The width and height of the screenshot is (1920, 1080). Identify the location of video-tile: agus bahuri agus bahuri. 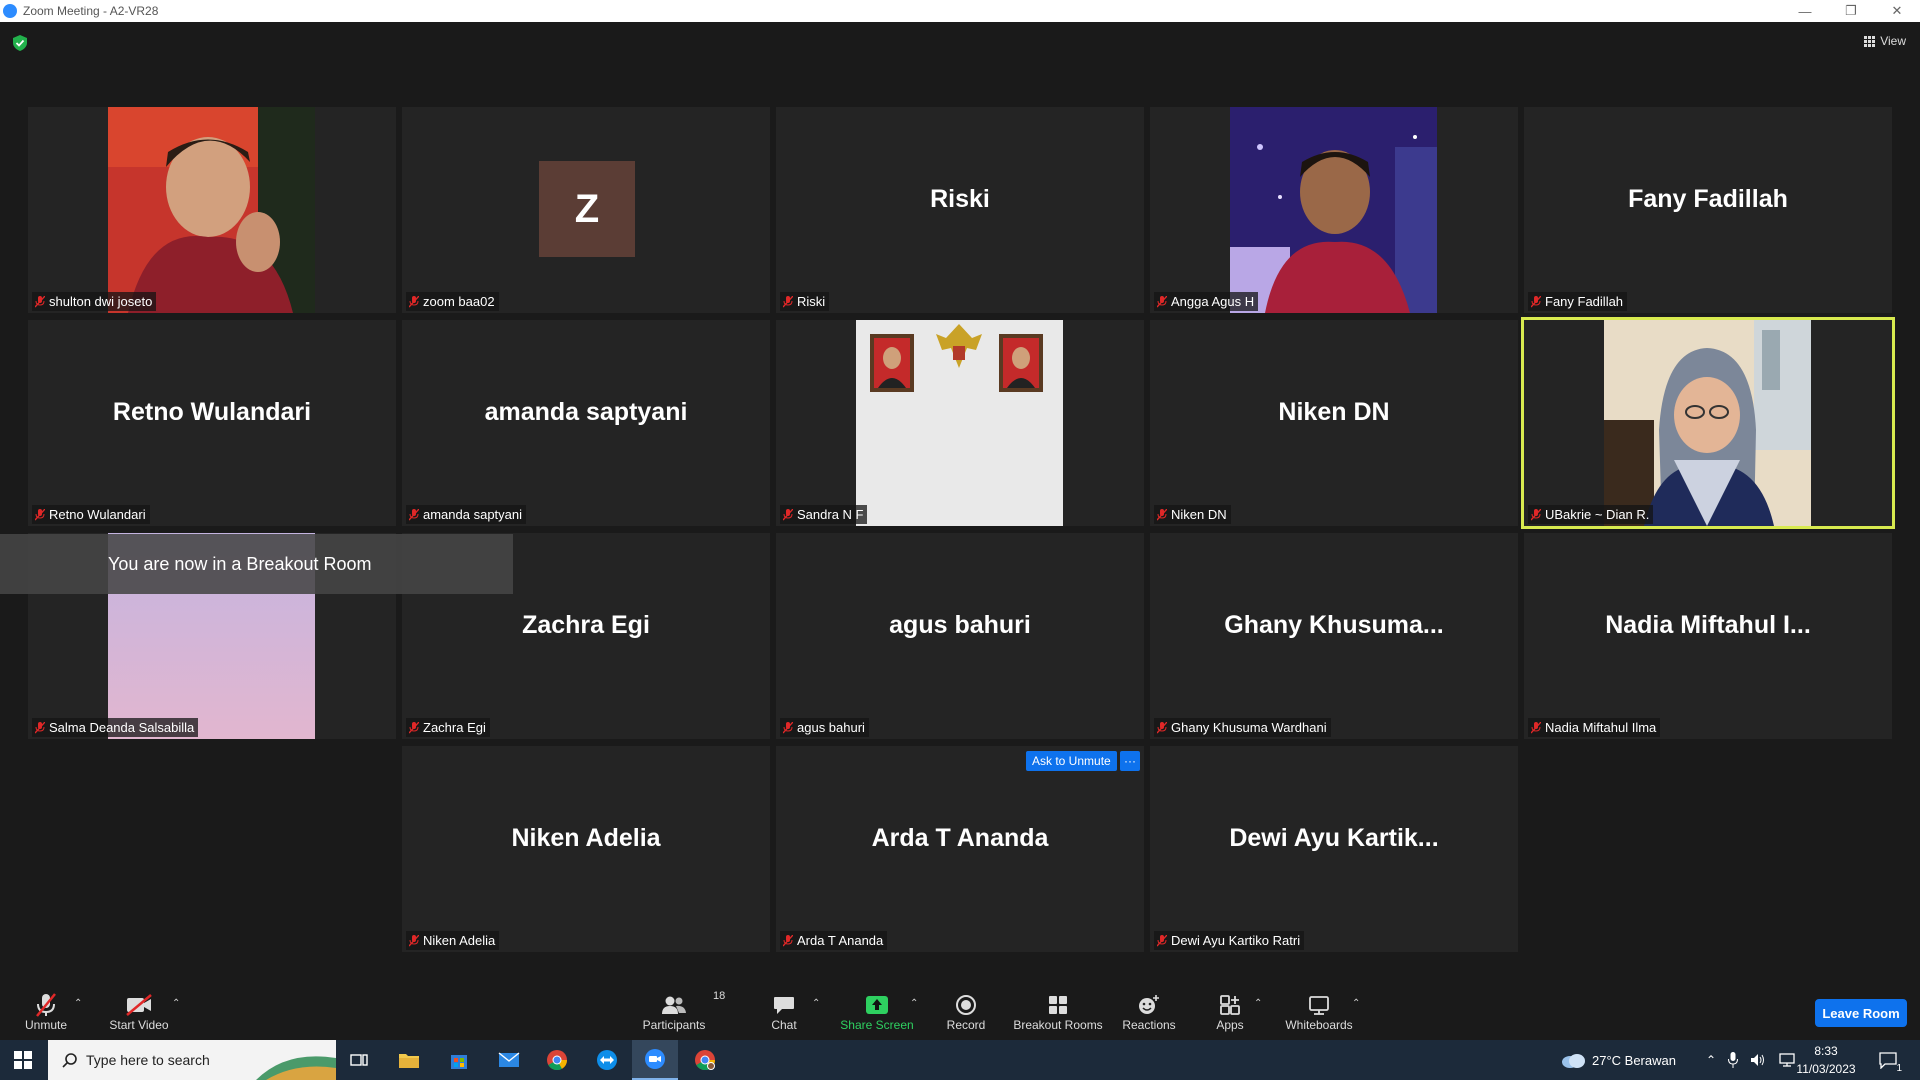
(960, 636).